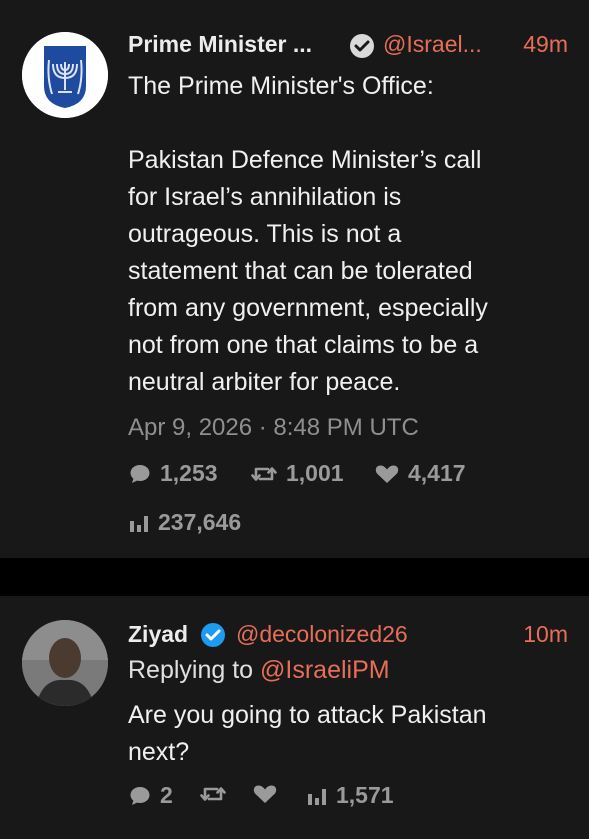  What do you see at coordinates (265, 234) in the screenshot?
I see `tweet-body-line: outrageous. This is not a` at bounding box center [265, 234].